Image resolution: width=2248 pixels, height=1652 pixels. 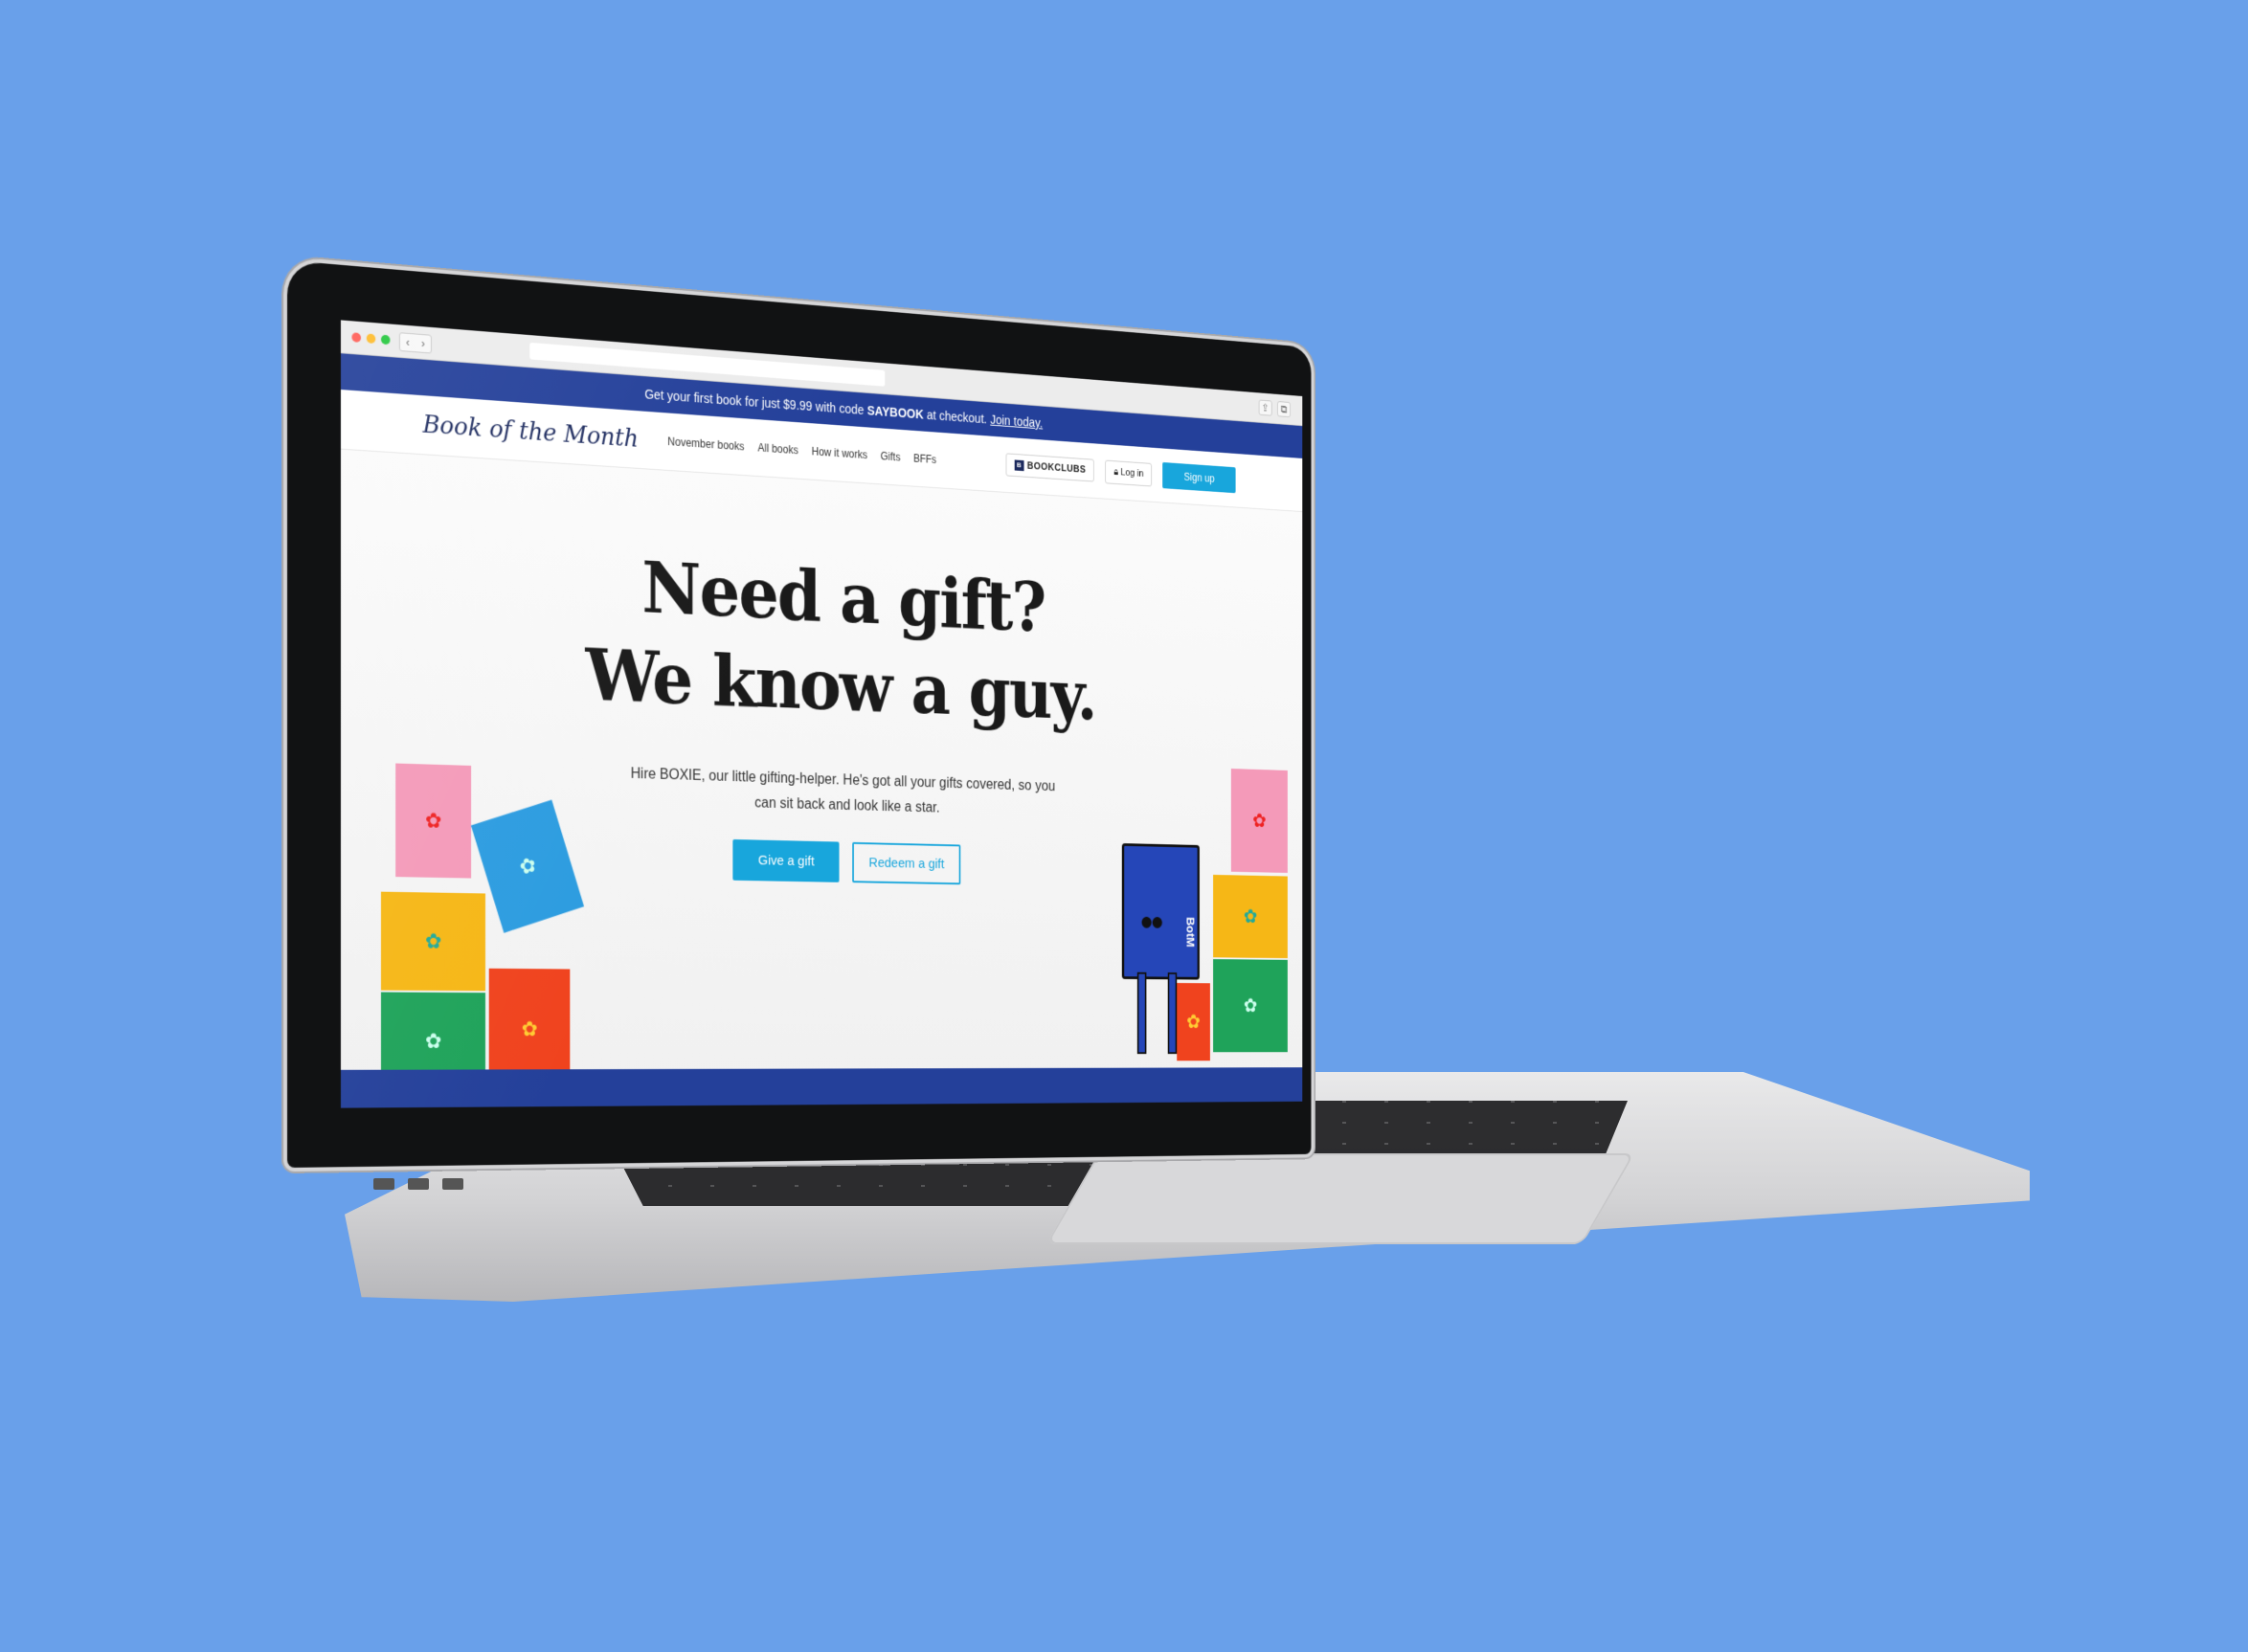 I want to click on promo-text-after: at checkout., so click(x=957, y=417).